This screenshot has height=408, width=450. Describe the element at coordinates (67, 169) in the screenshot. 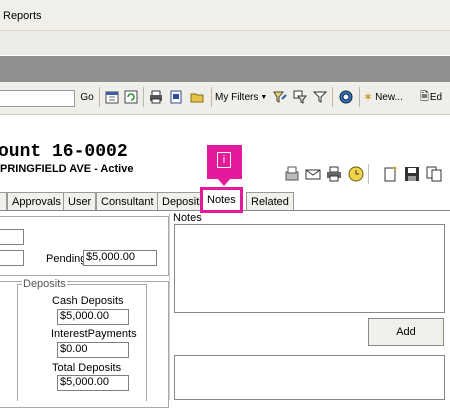

I see `record-subtitle: PRINGFIELD AVE - Active` at that location.